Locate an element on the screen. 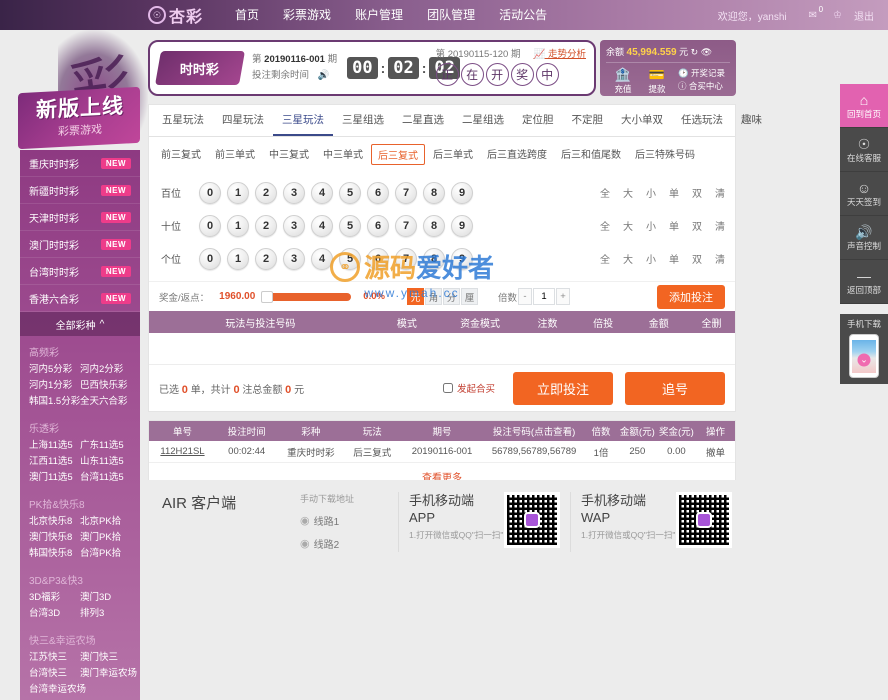 The width and height of the screenshot is (888, 700). vip-shirt-icon: ♔ is located at coordinates (837, 15).